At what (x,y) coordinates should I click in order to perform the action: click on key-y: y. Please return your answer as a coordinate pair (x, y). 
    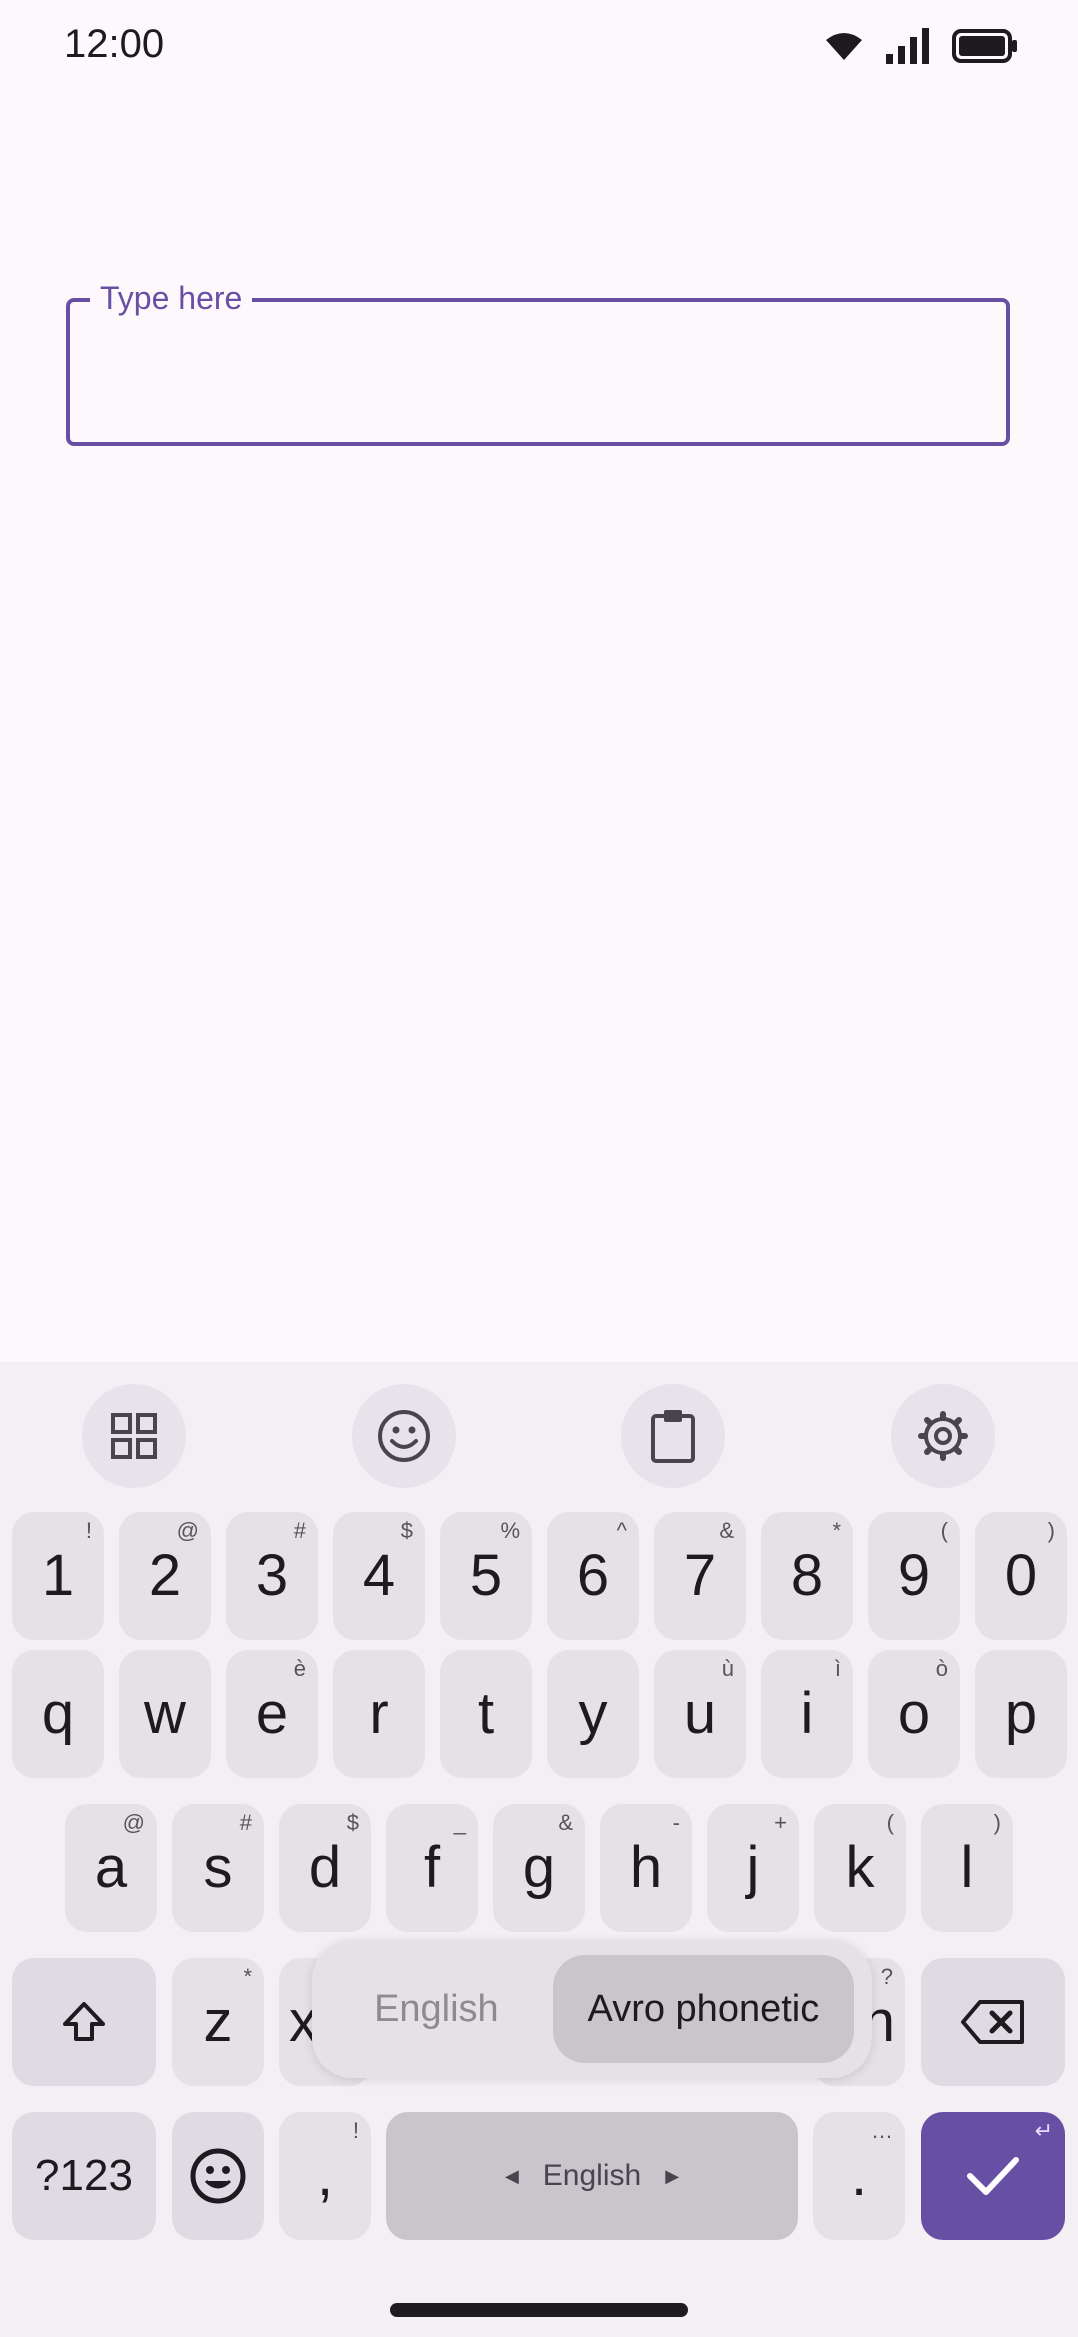
    Looking at the image, I should click on (593, 1714).